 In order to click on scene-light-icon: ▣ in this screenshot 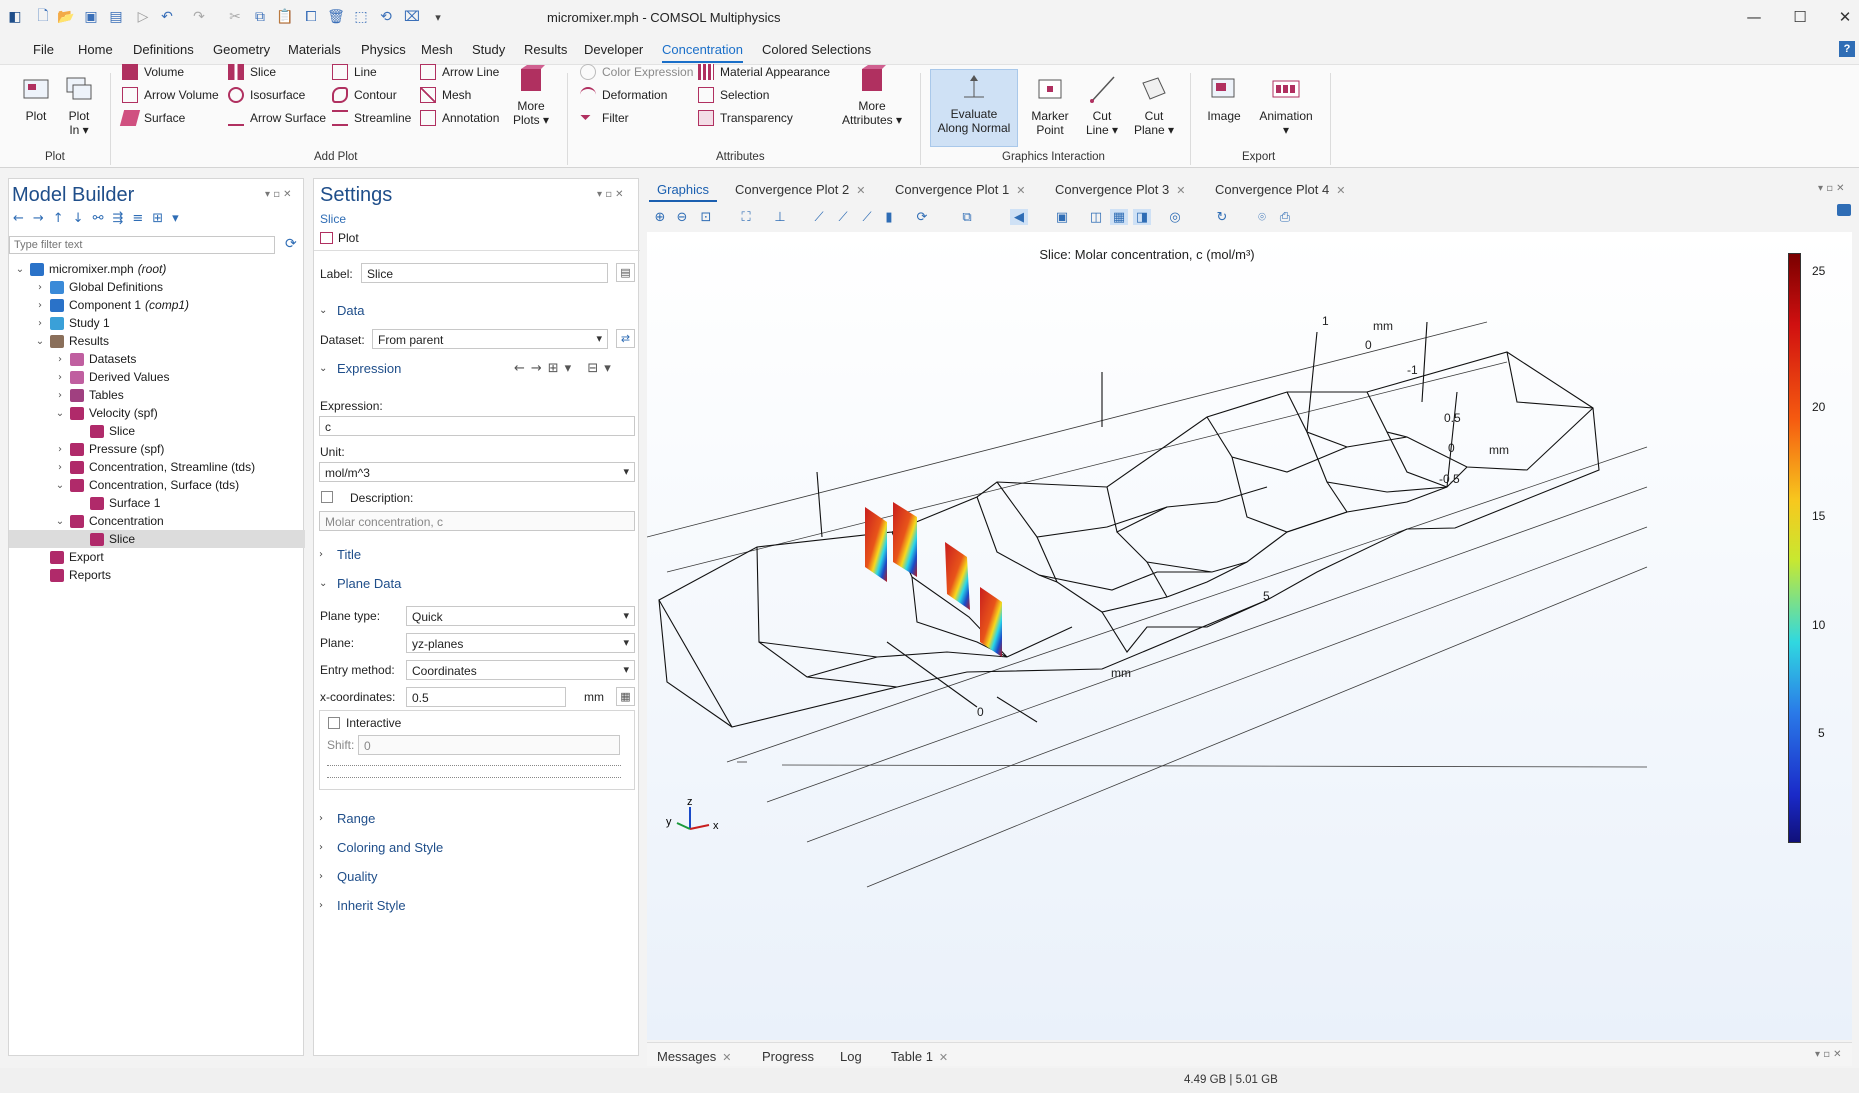, I will do `click(1062, 217)`.